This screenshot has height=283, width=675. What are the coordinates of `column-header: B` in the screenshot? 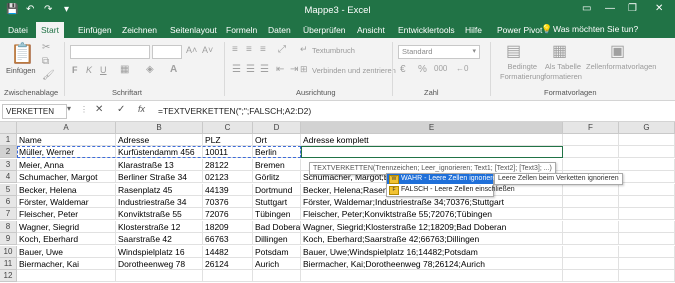 It's located at (159, 128).